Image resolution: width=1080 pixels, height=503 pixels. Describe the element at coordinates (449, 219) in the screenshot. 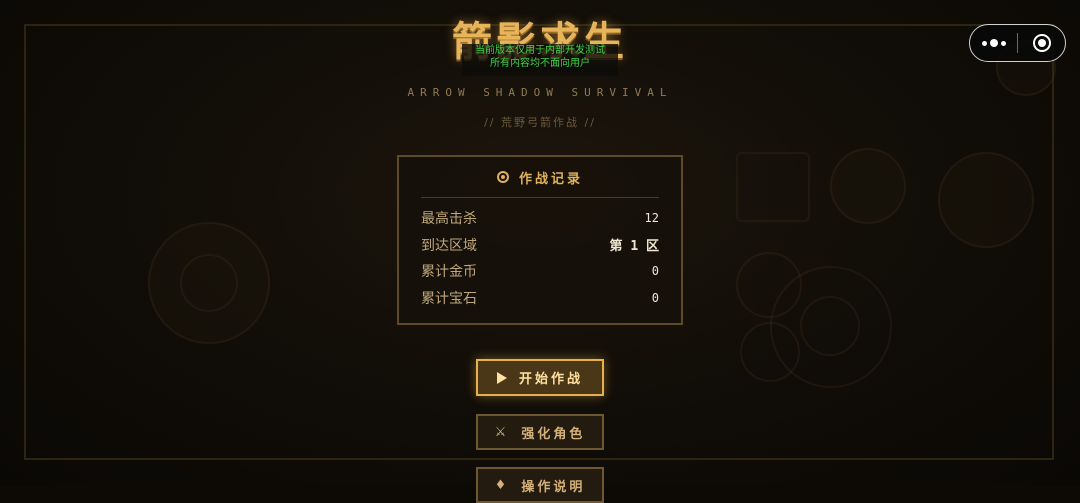

I see `record-label: 最高击杀` at that location.